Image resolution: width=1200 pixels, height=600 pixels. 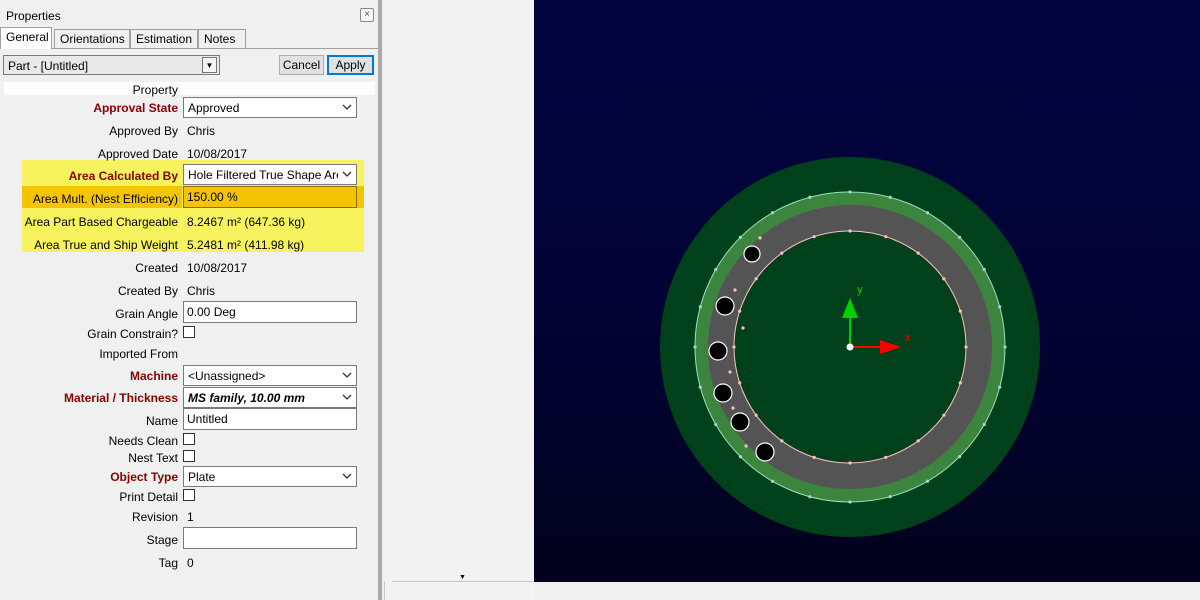 What do you see at coordinates (367, 15) in the screenshot?
I see `close-icon: ×` at bounding box center [367, 15].